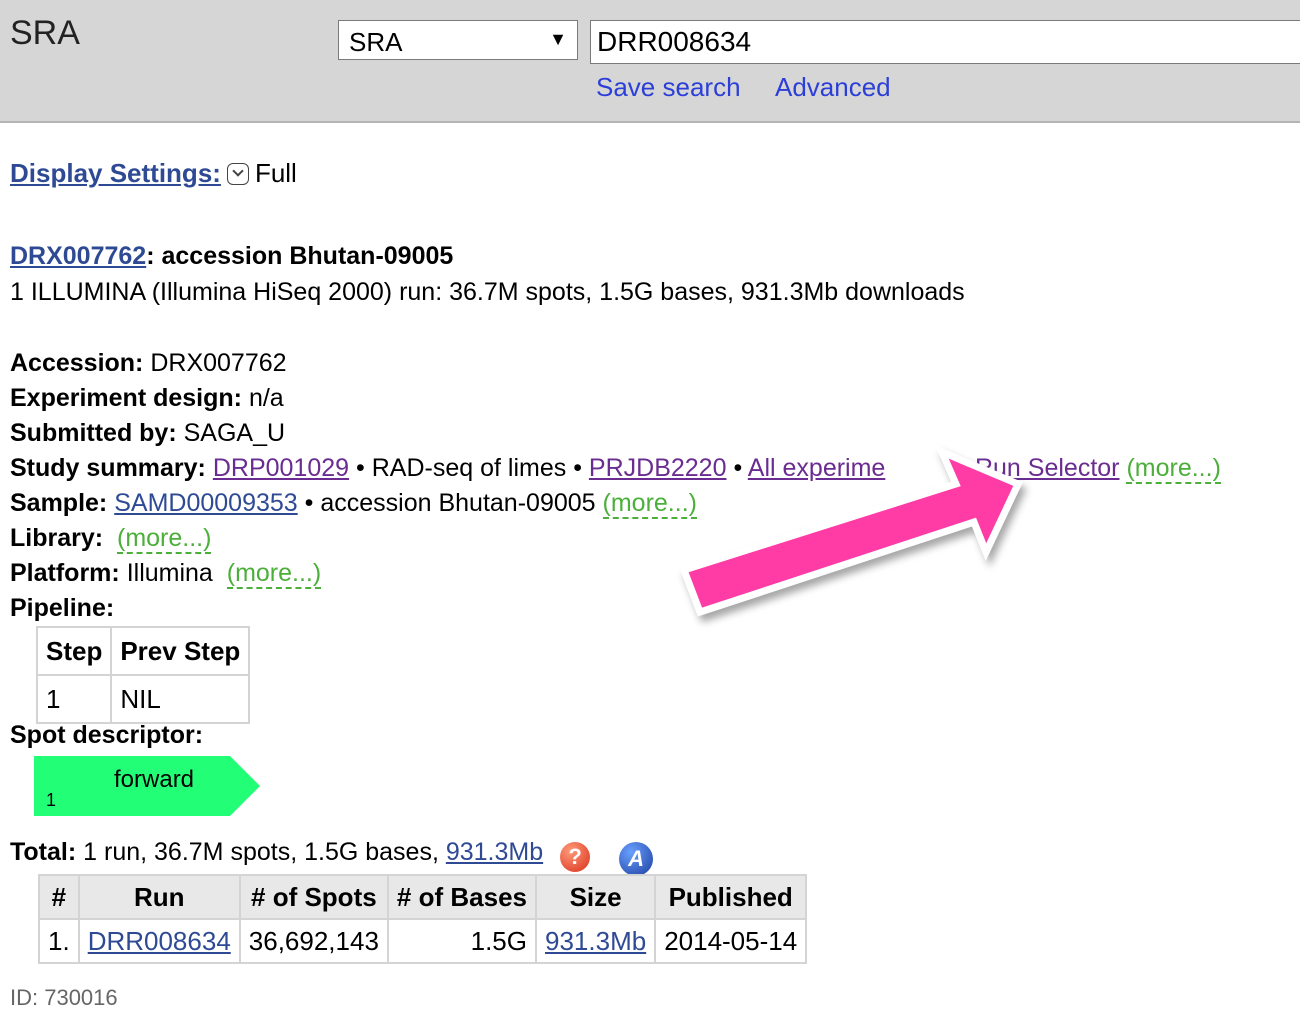 This screenshot has height=1028, width=1300. I want to click on display-format-value: Full, so click(275, 173).